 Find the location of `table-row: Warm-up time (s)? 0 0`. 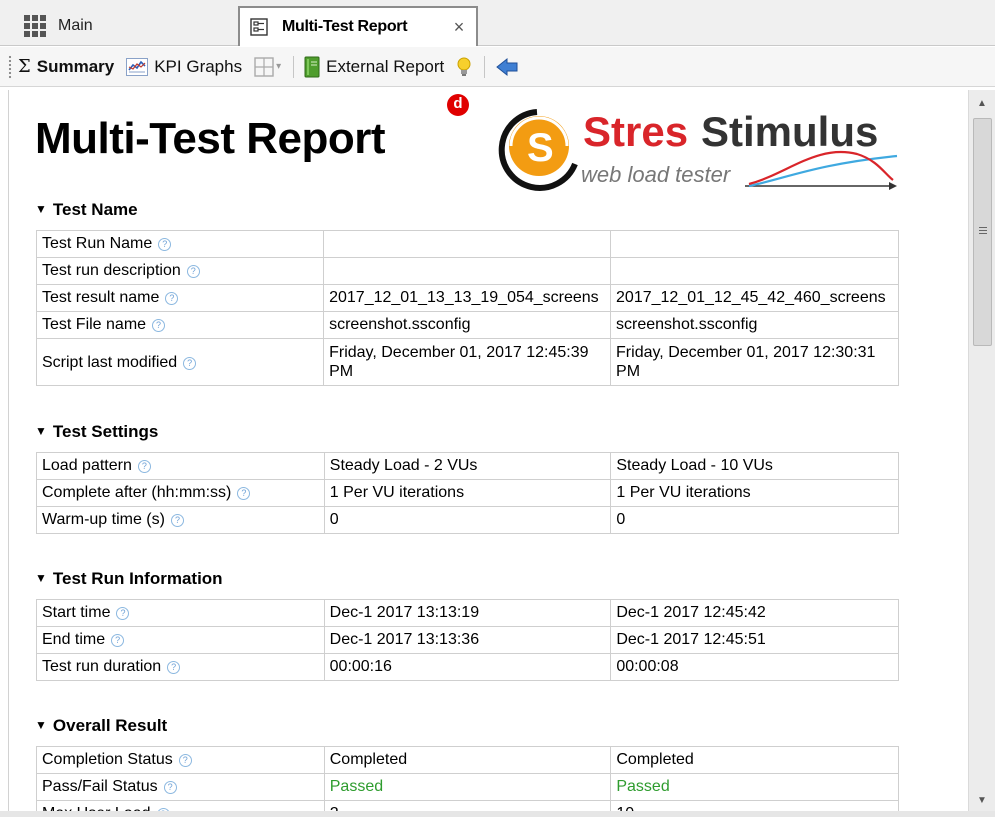

table-row: Warm-up time (s)? 0 0 is located at coordinates (467, 520).